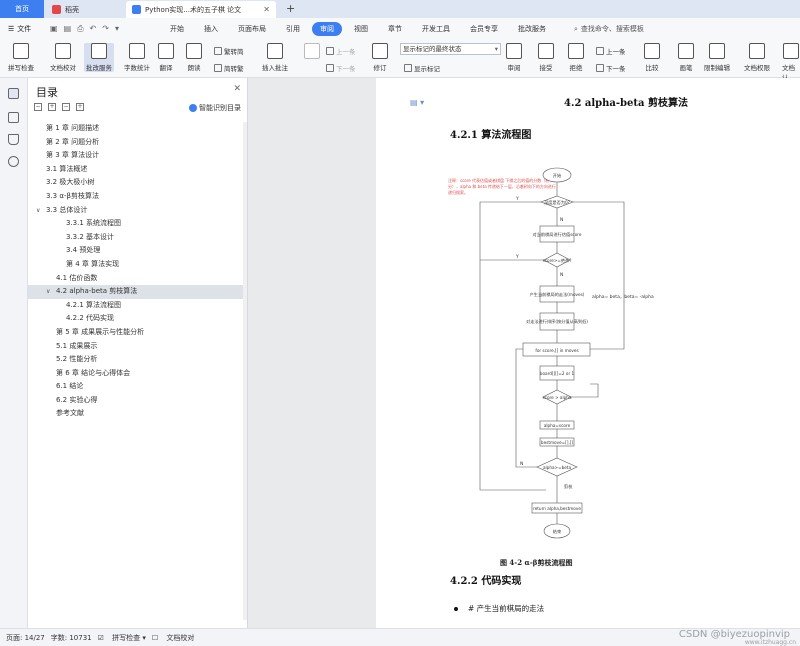 The height and width of the screenshot is (646, 800). Describe the element at coordinates (201, 9) in the screenshot. I see `tab-document: Python实现...术的五子棋 论文 ✕` at that location.